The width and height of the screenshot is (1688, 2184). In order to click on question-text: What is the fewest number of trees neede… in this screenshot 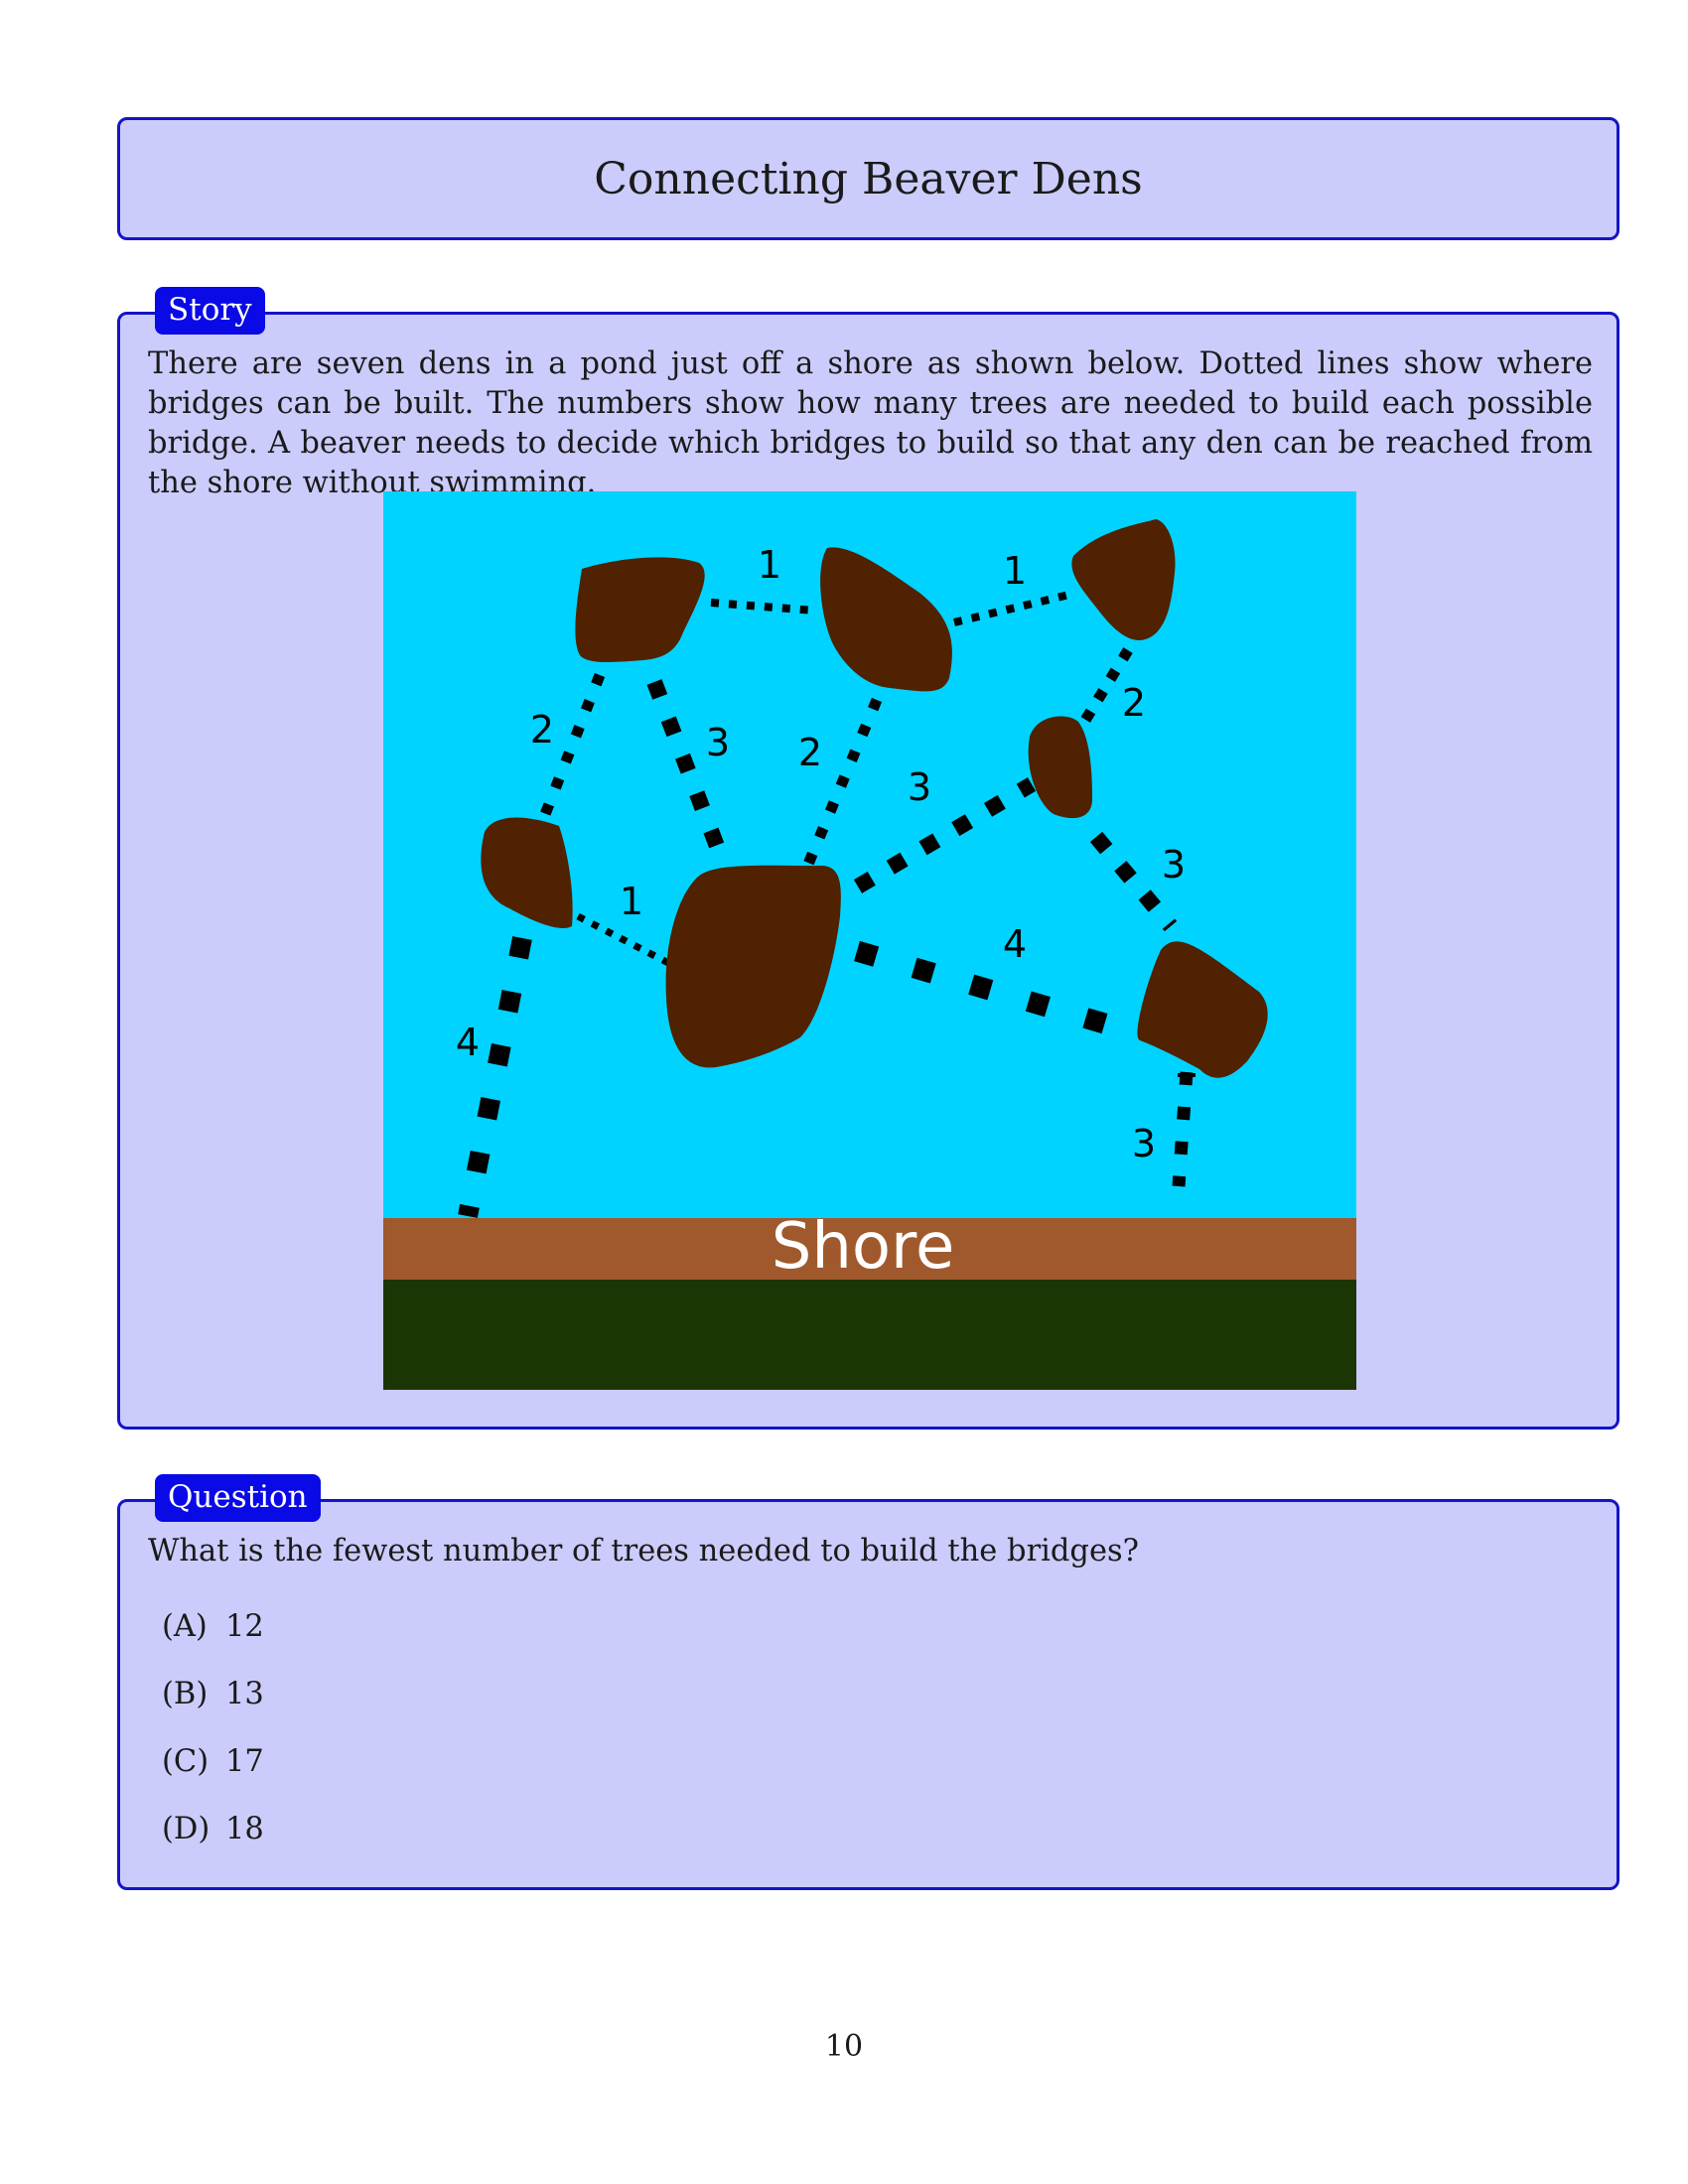, I will do `click(644, 1551)`.